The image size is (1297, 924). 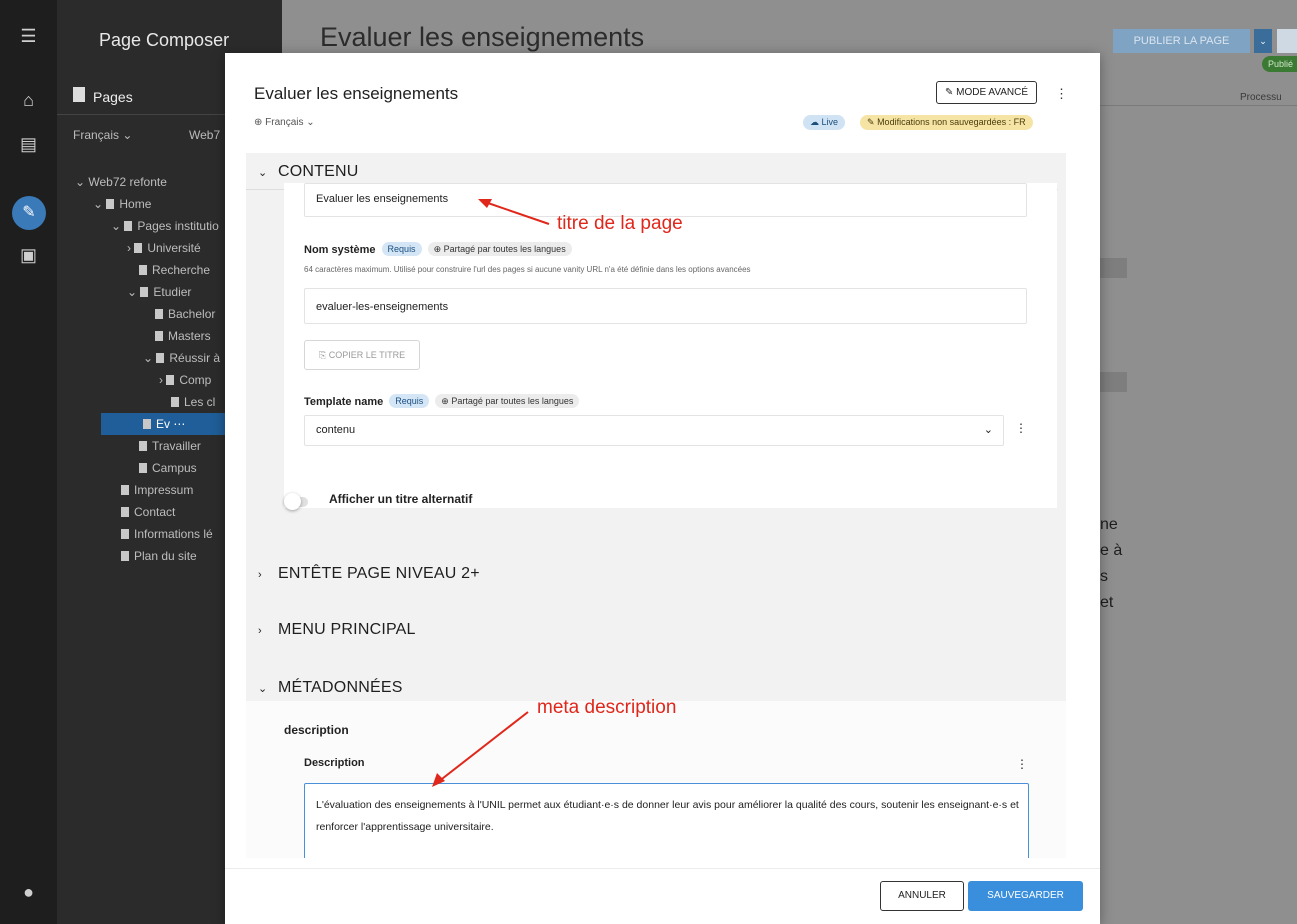 What do you see at coordinates (369, 574) in the screenshot?
I see `section-header-level2: › ENTÊTE PAGE NIVEAU 2+` at bounding box center [369, 574].